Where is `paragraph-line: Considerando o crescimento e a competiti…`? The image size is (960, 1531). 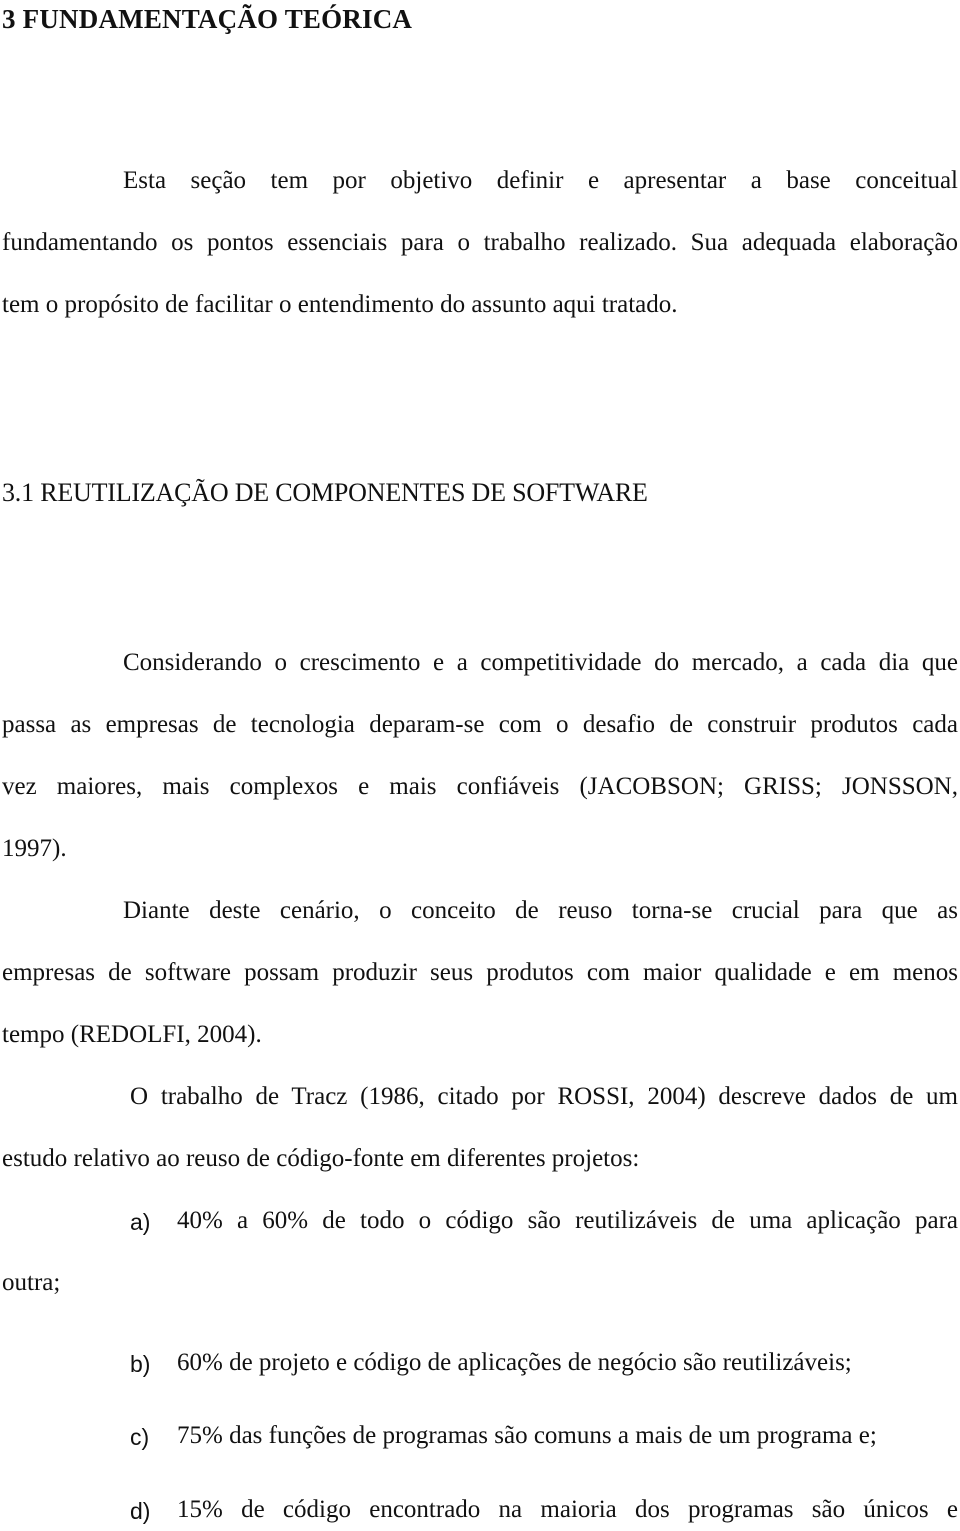 paragraph-line: Considerando o crescimento e a competiti… is located at coordinates (540, 662).